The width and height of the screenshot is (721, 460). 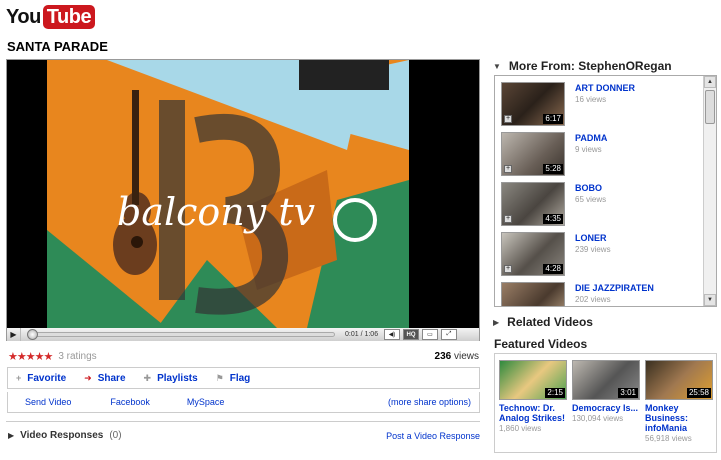 I want to click on ratings-count: 3 ratings, so click(x=77, y=356).